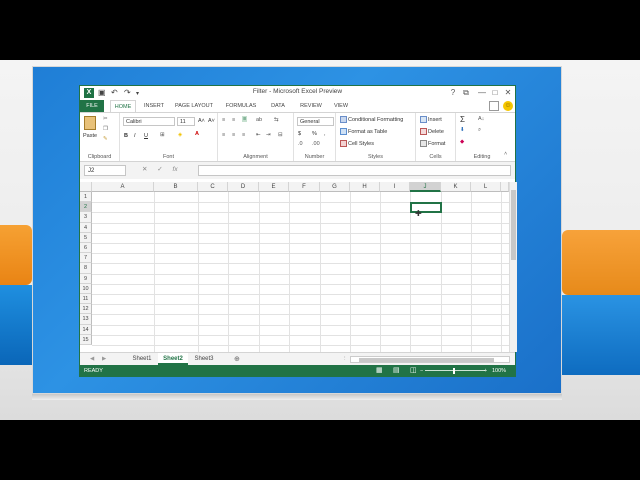 The image size is (640, 480). What do you see at coordinates (223, 135) in the screenshot?
I see `align-left-icon: ≡` at bounding box center [223, 135].